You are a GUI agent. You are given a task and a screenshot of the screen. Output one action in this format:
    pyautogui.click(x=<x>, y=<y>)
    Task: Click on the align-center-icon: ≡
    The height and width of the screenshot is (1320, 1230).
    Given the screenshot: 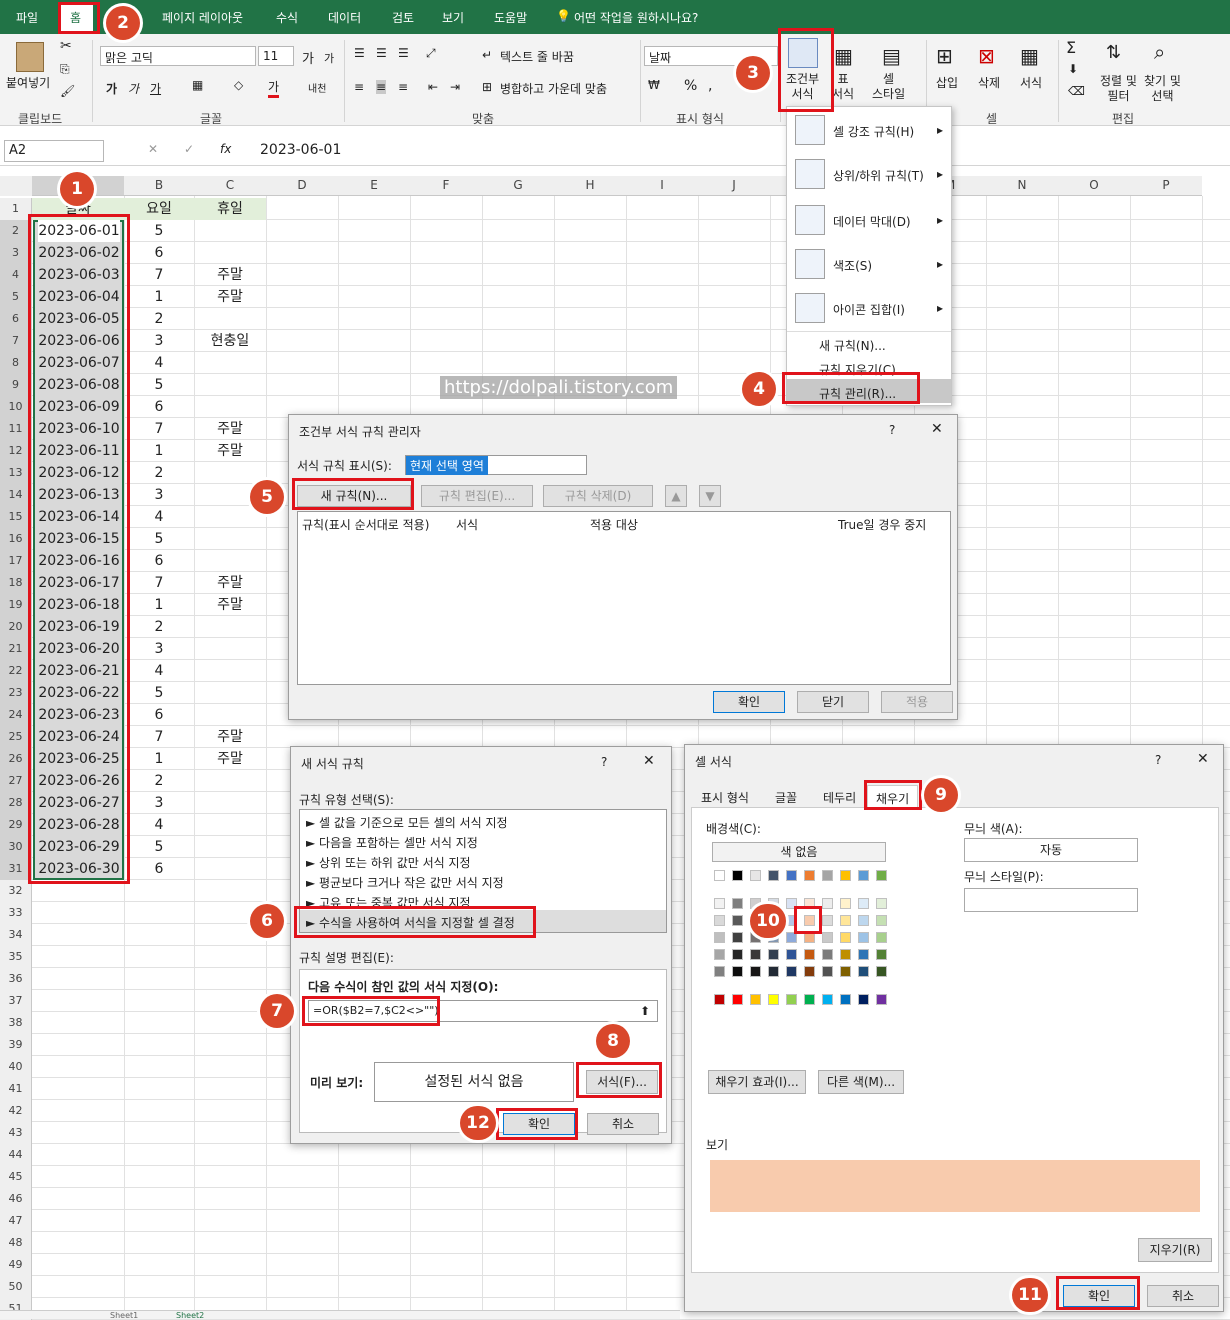 What is the action you would take?
    pyautogui.click(x=381, y=87)
    